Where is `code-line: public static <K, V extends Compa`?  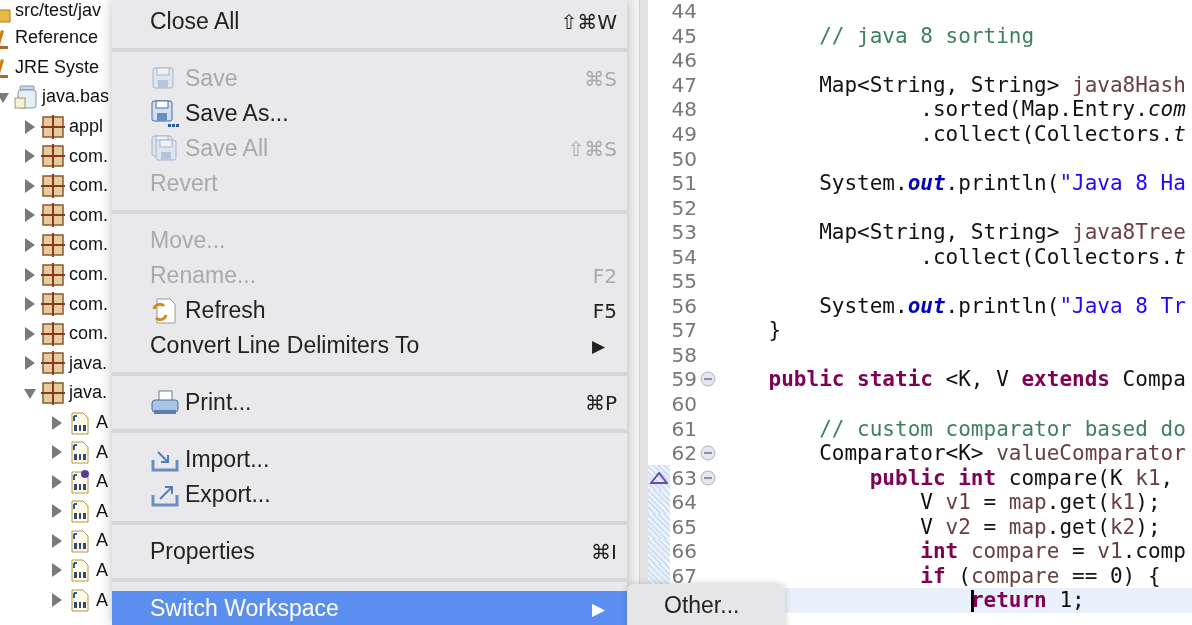
code-line: public static <K, V extends Compa is located at coordinates (976, 379).